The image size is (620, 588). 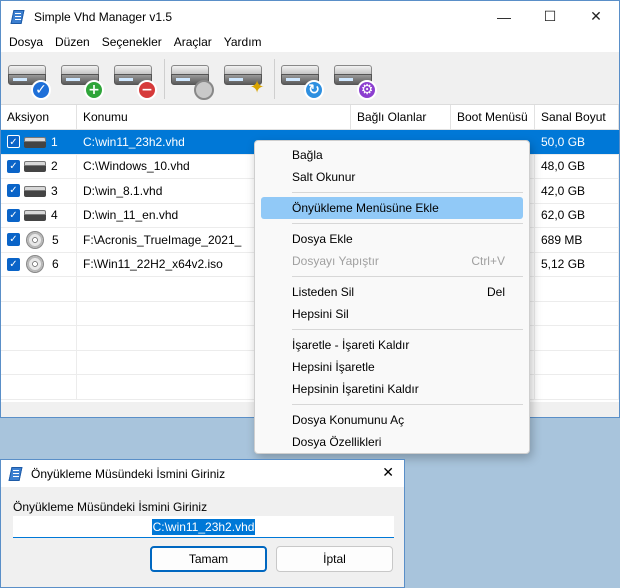 I want to click on ok-button: Tamam, so click(x=208, y=559).